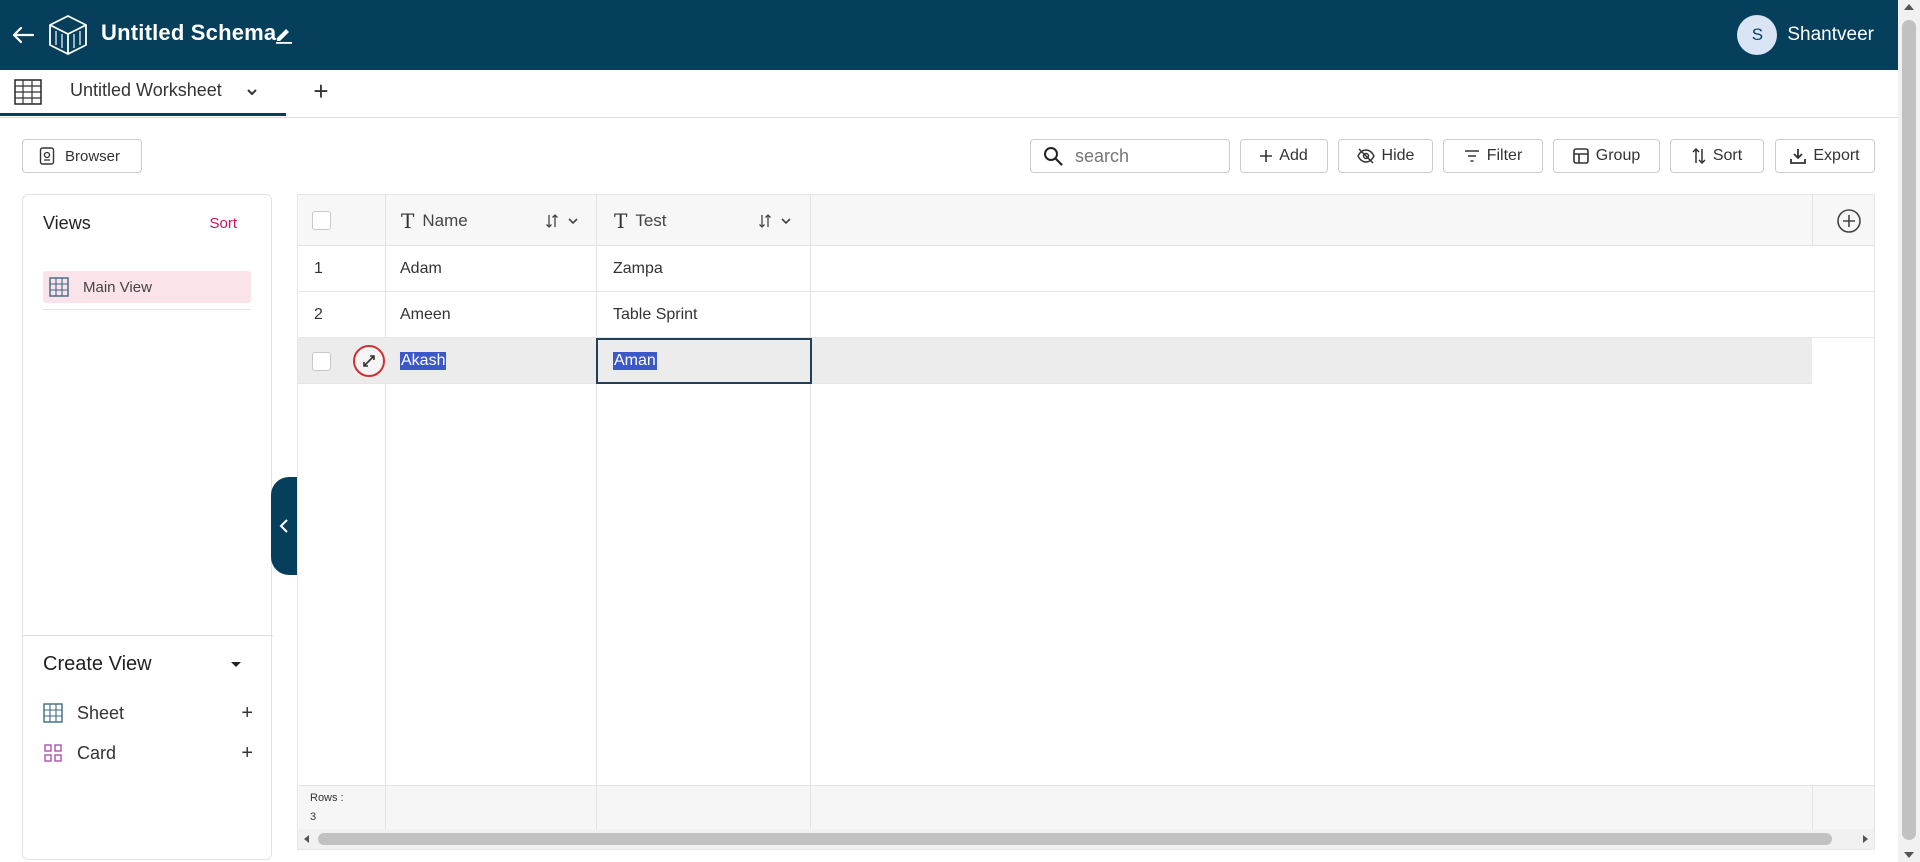 Image resolution: width=1920 pixels, height=862 pixels. I want to click on grid-header: T Name T Test, so click(1086, 220).